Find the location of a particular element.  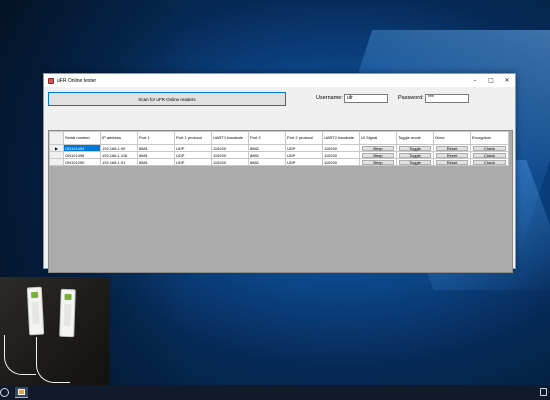

search-icon is located at coordinates (4, 392).